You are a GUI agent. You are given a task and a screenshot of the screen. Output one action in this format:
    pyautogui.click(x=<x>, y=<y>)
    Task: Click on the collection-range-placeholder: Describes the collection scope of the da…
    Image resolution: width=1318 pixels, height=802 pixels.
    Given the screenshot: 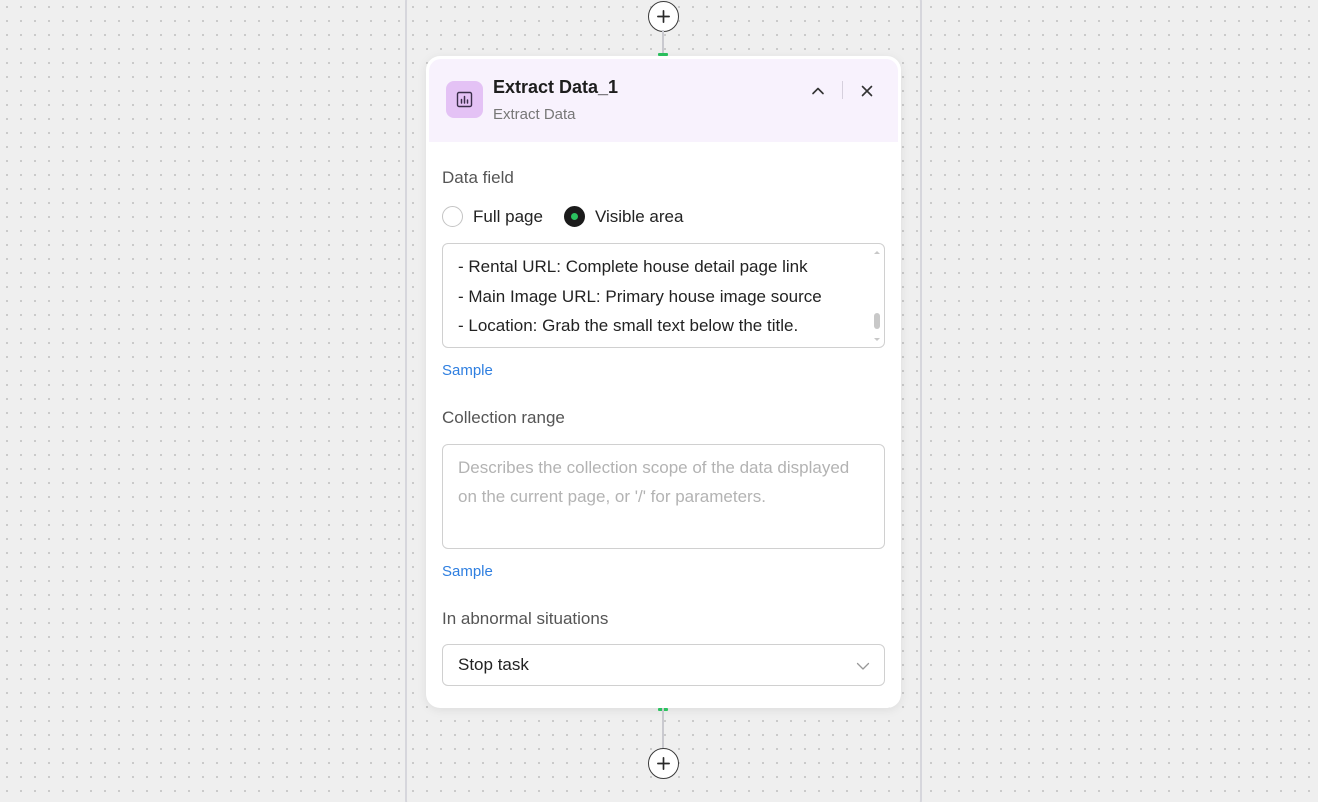 What is the action you would take?
    pyautogui.click(x=654, y=482)
    